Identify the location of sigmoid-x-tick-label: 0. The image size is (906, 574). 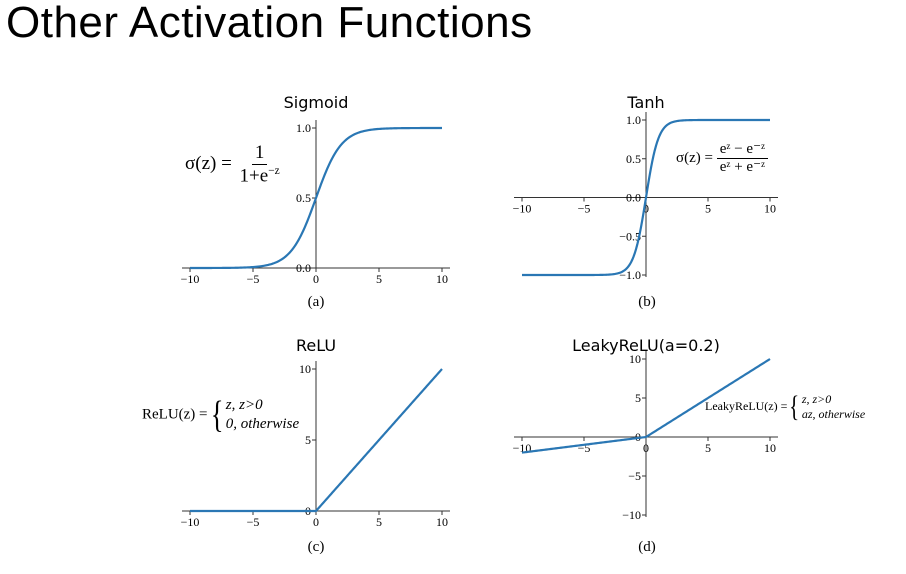
(316, 279).